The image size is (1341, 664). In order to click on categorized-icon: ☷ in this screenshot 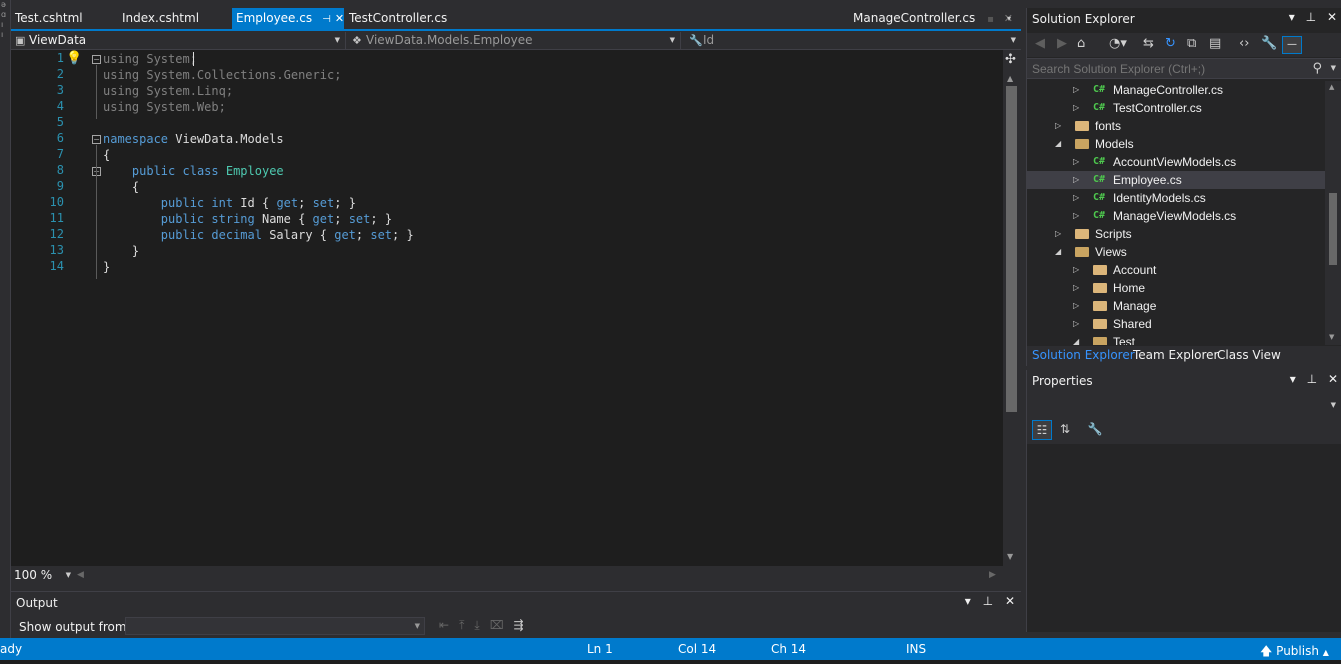, I will do `click(1042, 430)`.